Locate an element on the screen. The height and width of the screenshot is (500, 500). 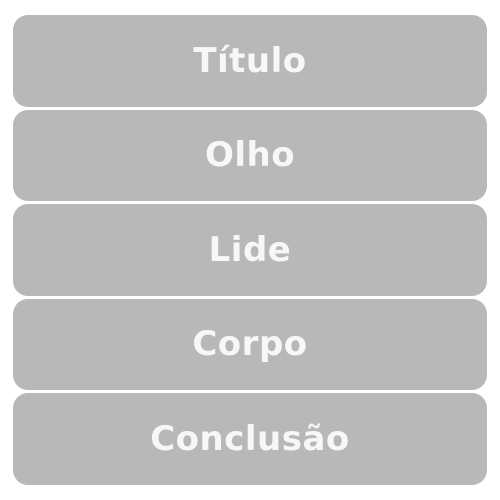
block-label: Lide is located at coordinates (250, 249).